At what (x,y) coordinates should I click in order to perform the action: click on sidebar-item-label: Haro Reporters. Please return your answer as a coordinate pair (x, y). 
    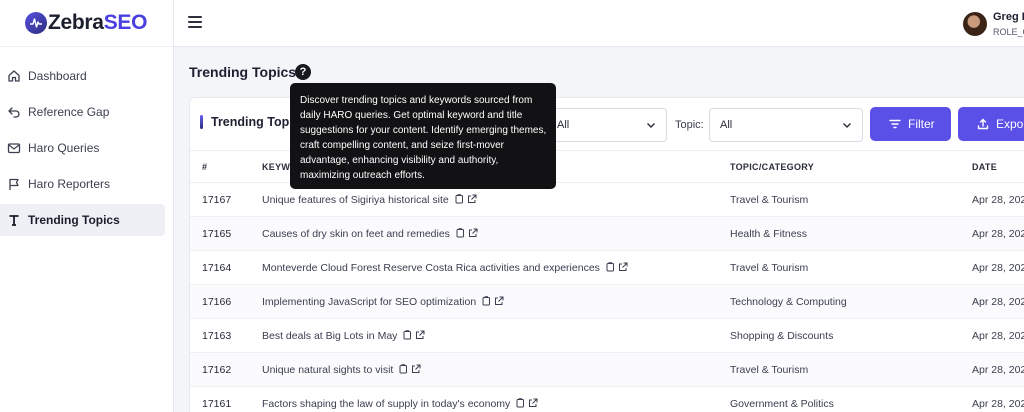
    Looking at the image, I should click on (69, 184).